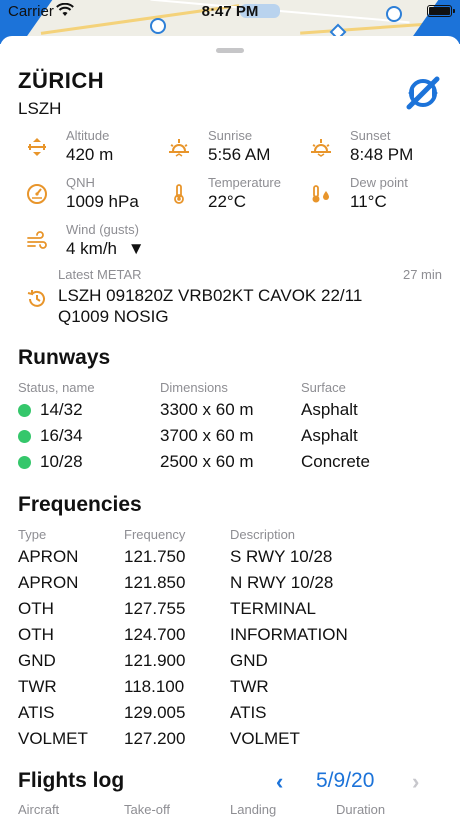  I want to click on wind-speed: 4 km/h, so click(92, 248).